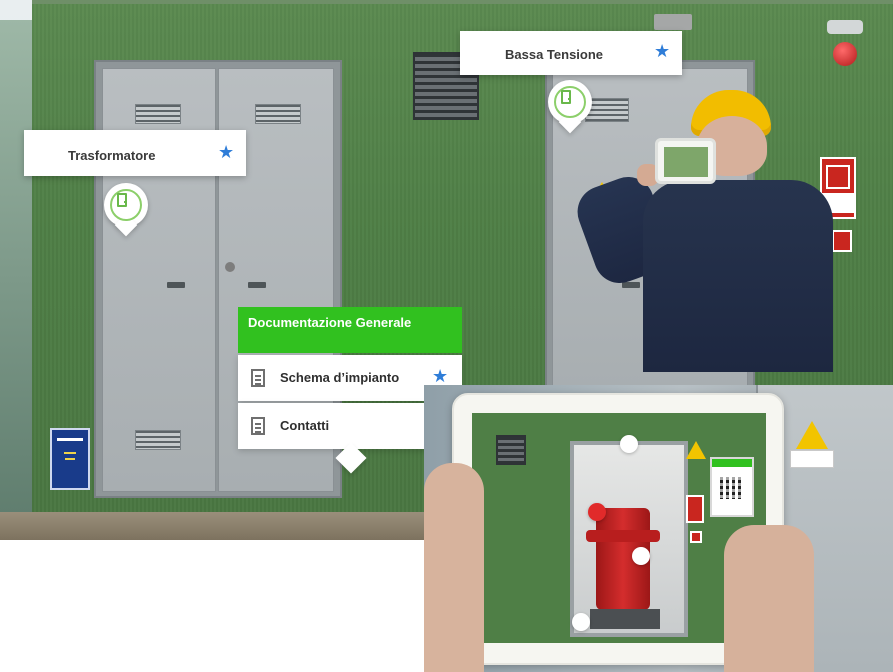 The height and width of the screenshot is (672, 893). Describe the element at coordinates (641, 556) in the screenshot. I see `tablet-pin-middle` at that location.